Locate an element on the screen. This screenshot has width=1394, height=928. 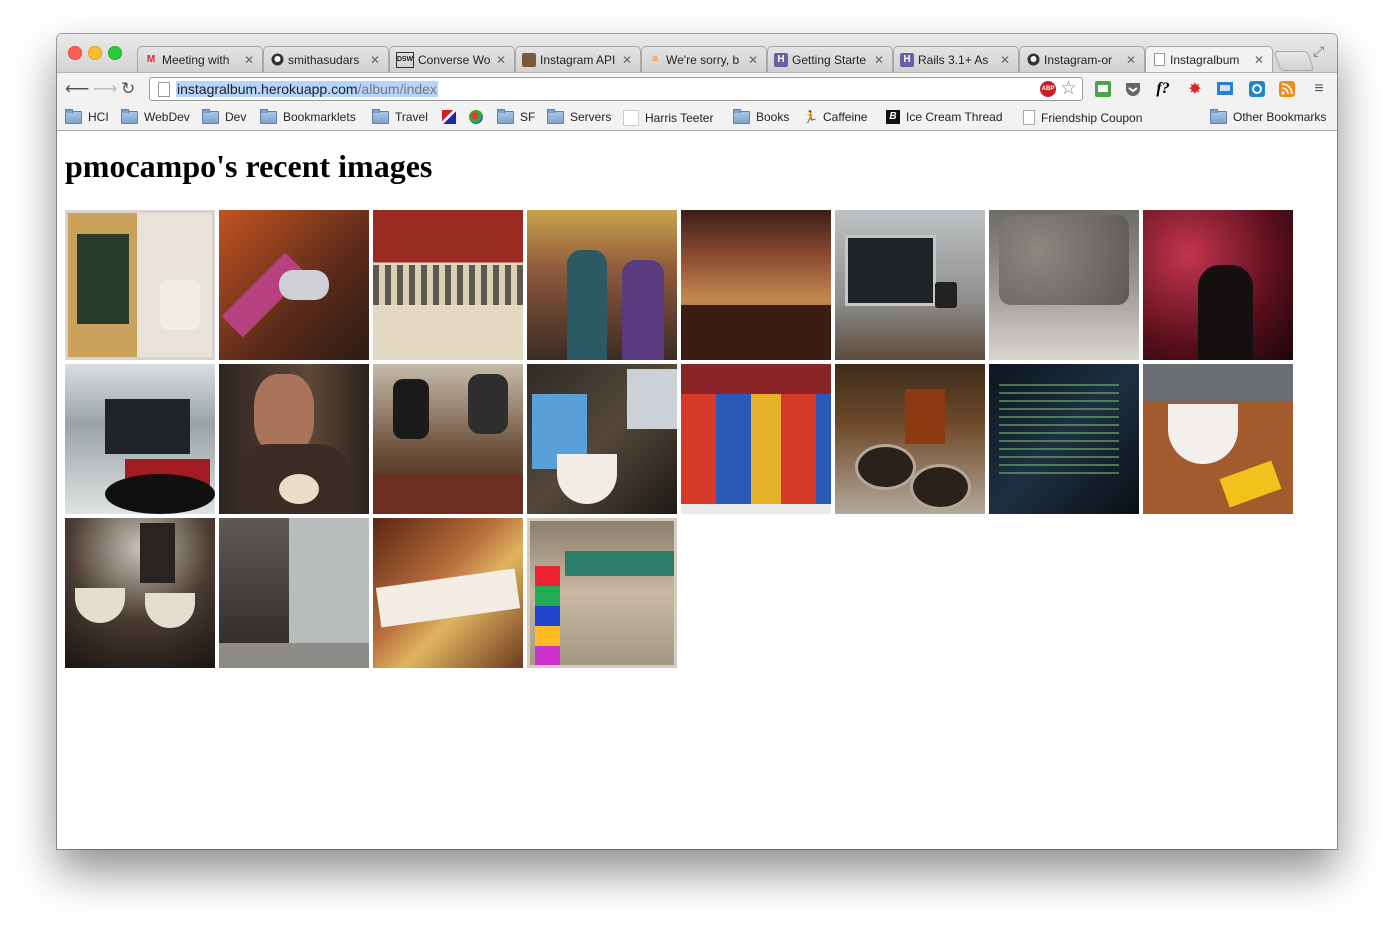
new-tab-button is located at coordinates (1294, 61).